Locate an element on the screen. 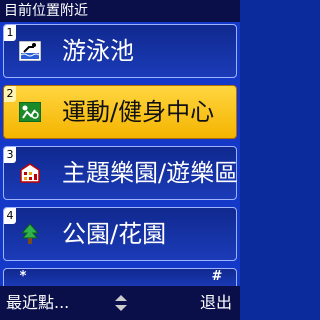 This screenshot has width=320, height=320. scroll-arrows-icon is located at coordinates (121, 303).